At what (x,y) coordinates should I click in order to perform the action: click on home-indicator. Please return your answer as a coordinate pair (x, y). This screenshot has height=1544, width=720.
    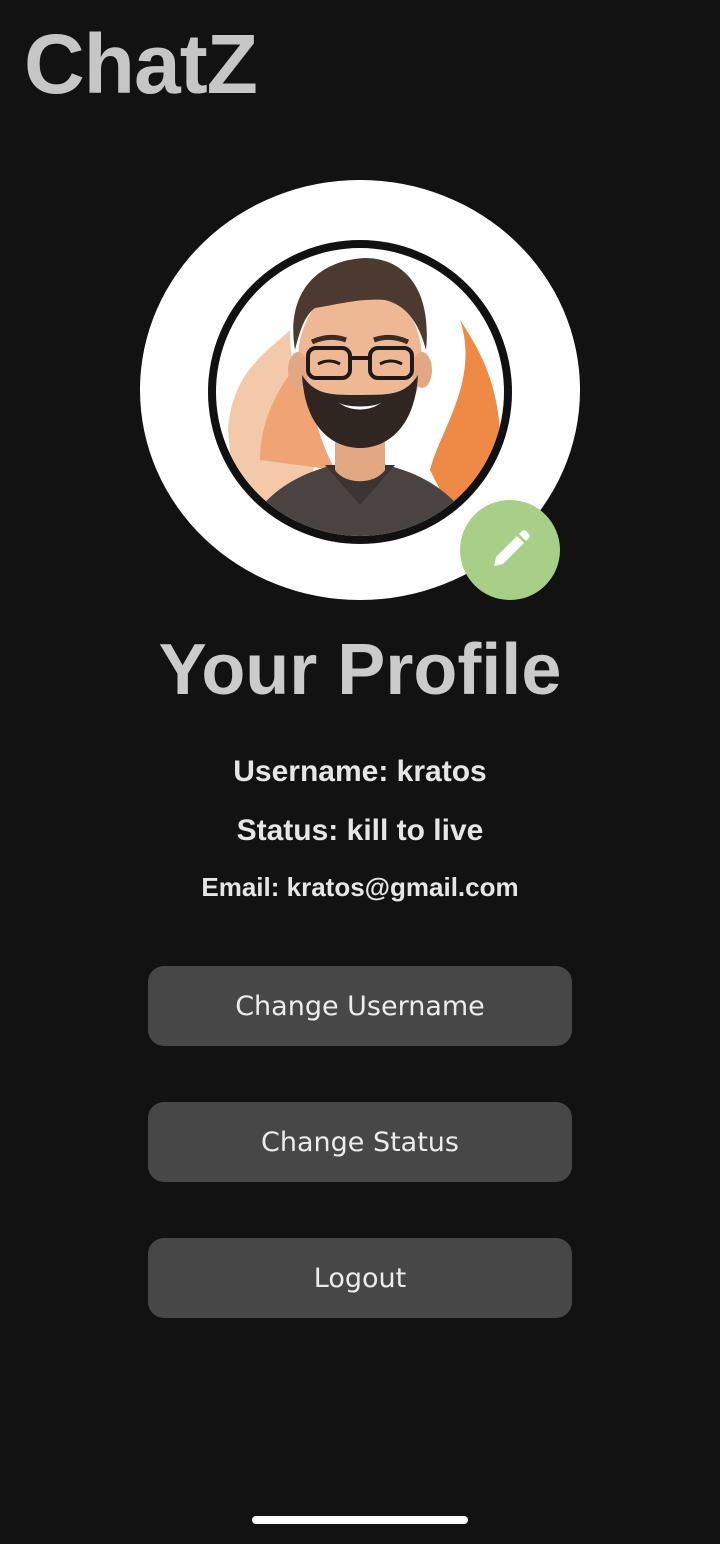
    Looking at the image, I should click on (360, 1520).